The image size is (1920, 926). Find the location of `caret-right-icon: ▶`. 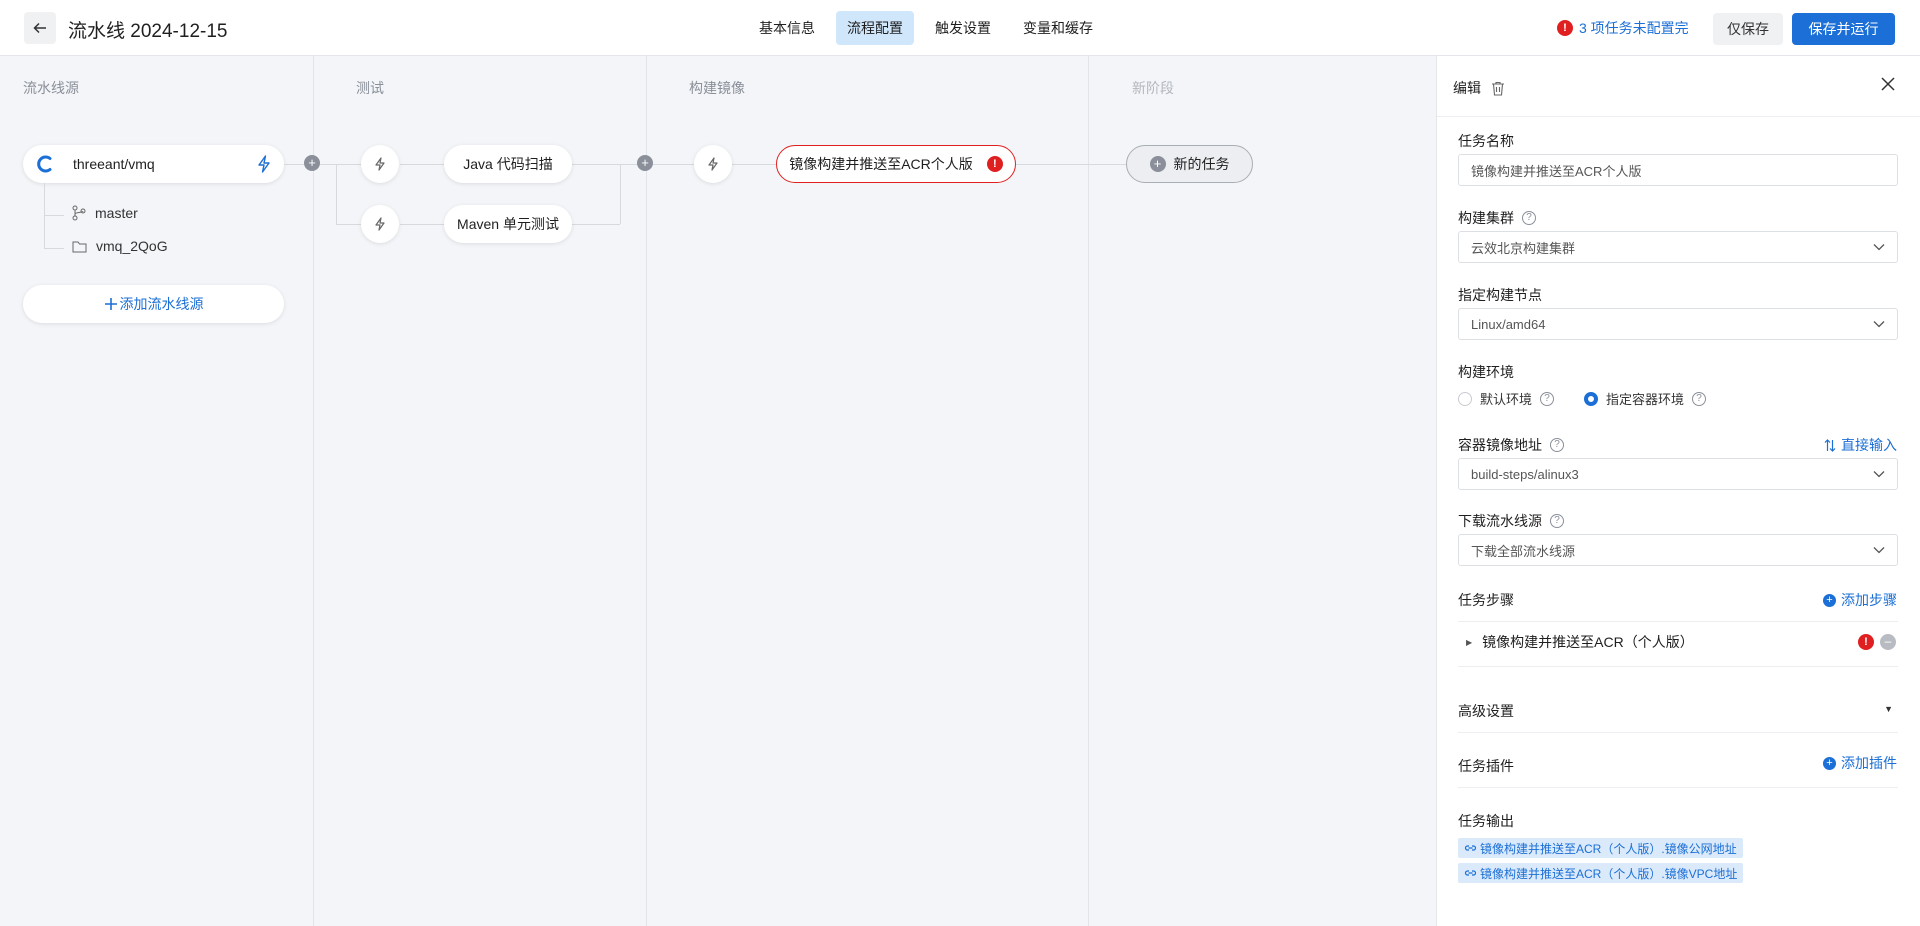

caret-right-icon: ▶ is located at coordinates (1469, 642).